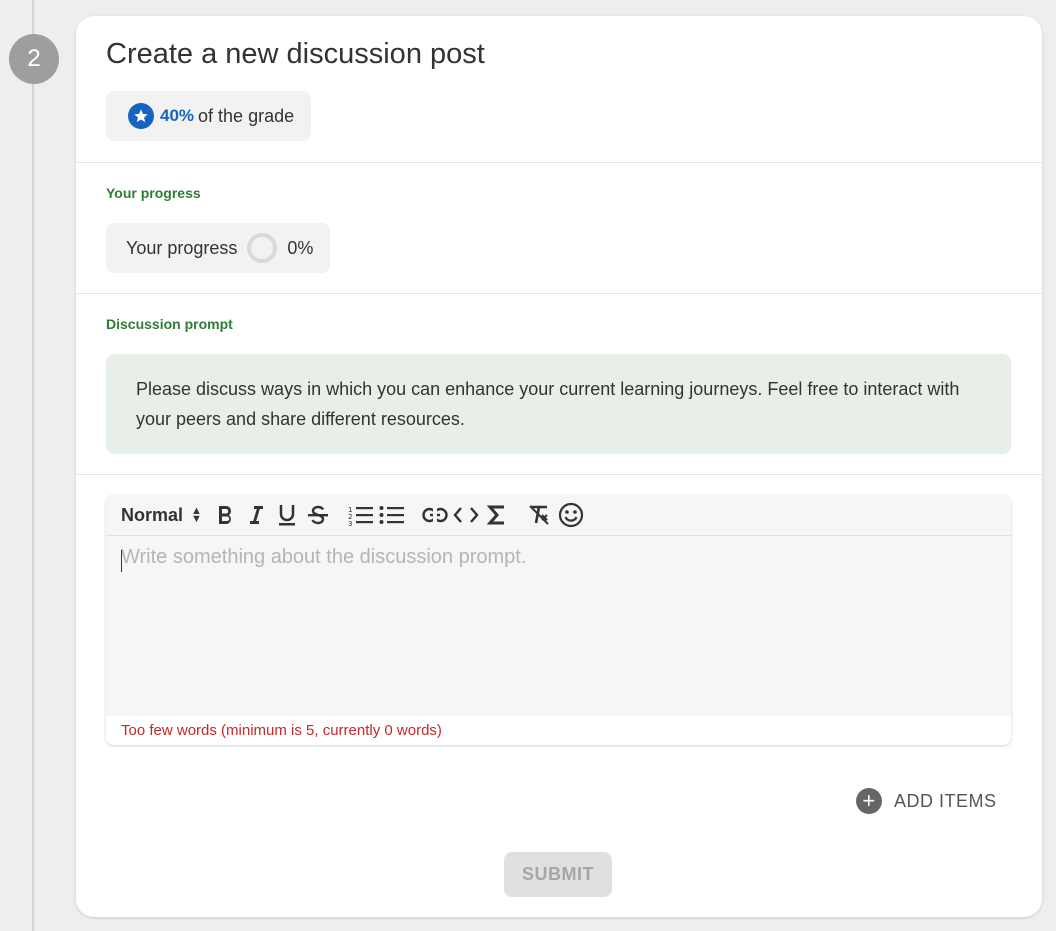  What do you see at coordinates (300, 247) in the screenshot?
I see `progress-value: 0%` at bounding box center [300, 247].